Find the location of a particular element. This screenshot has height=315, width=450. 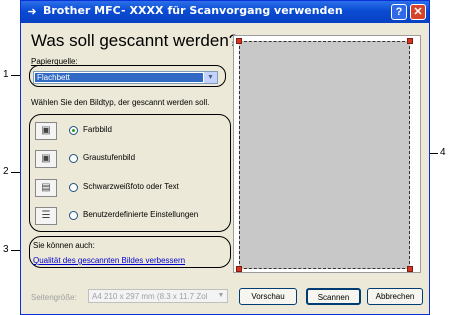

color-picture-icon: ▣ is located at coordinates (46, 131).